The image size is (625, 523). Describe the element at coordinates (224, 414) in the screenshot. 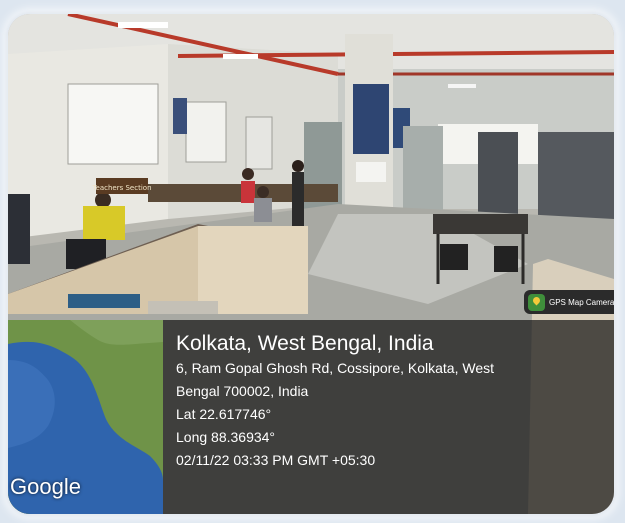

I see `latitude: Lat 22.617746°` at that location.